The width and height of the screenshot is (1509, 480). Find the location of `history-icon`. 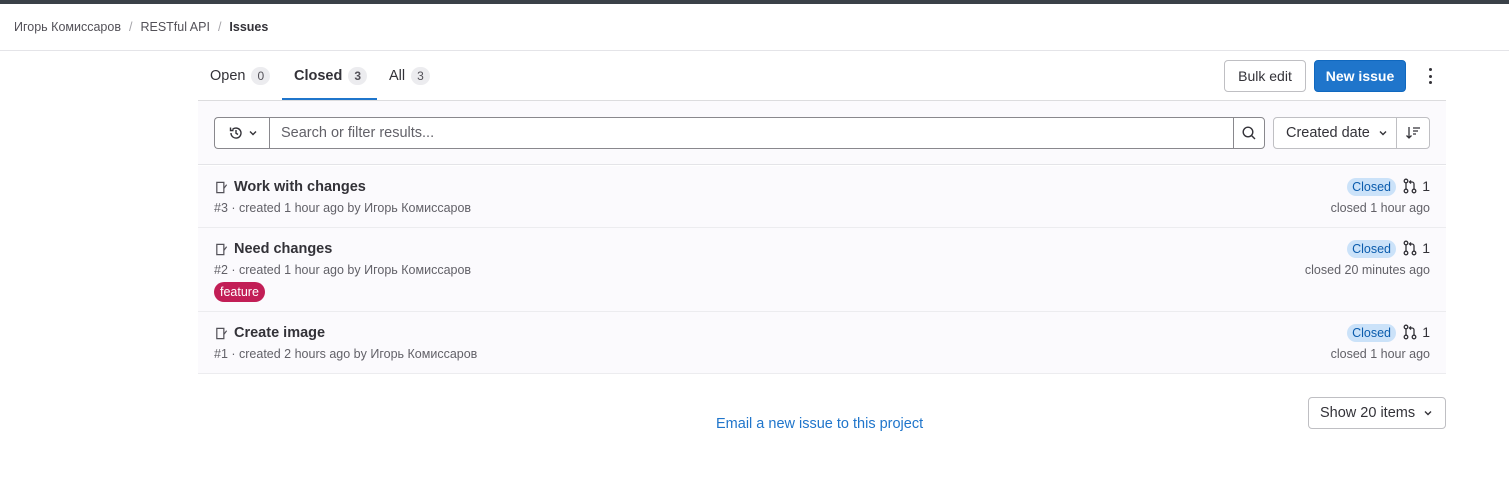

history-icon is located at coordinates (235, 133).